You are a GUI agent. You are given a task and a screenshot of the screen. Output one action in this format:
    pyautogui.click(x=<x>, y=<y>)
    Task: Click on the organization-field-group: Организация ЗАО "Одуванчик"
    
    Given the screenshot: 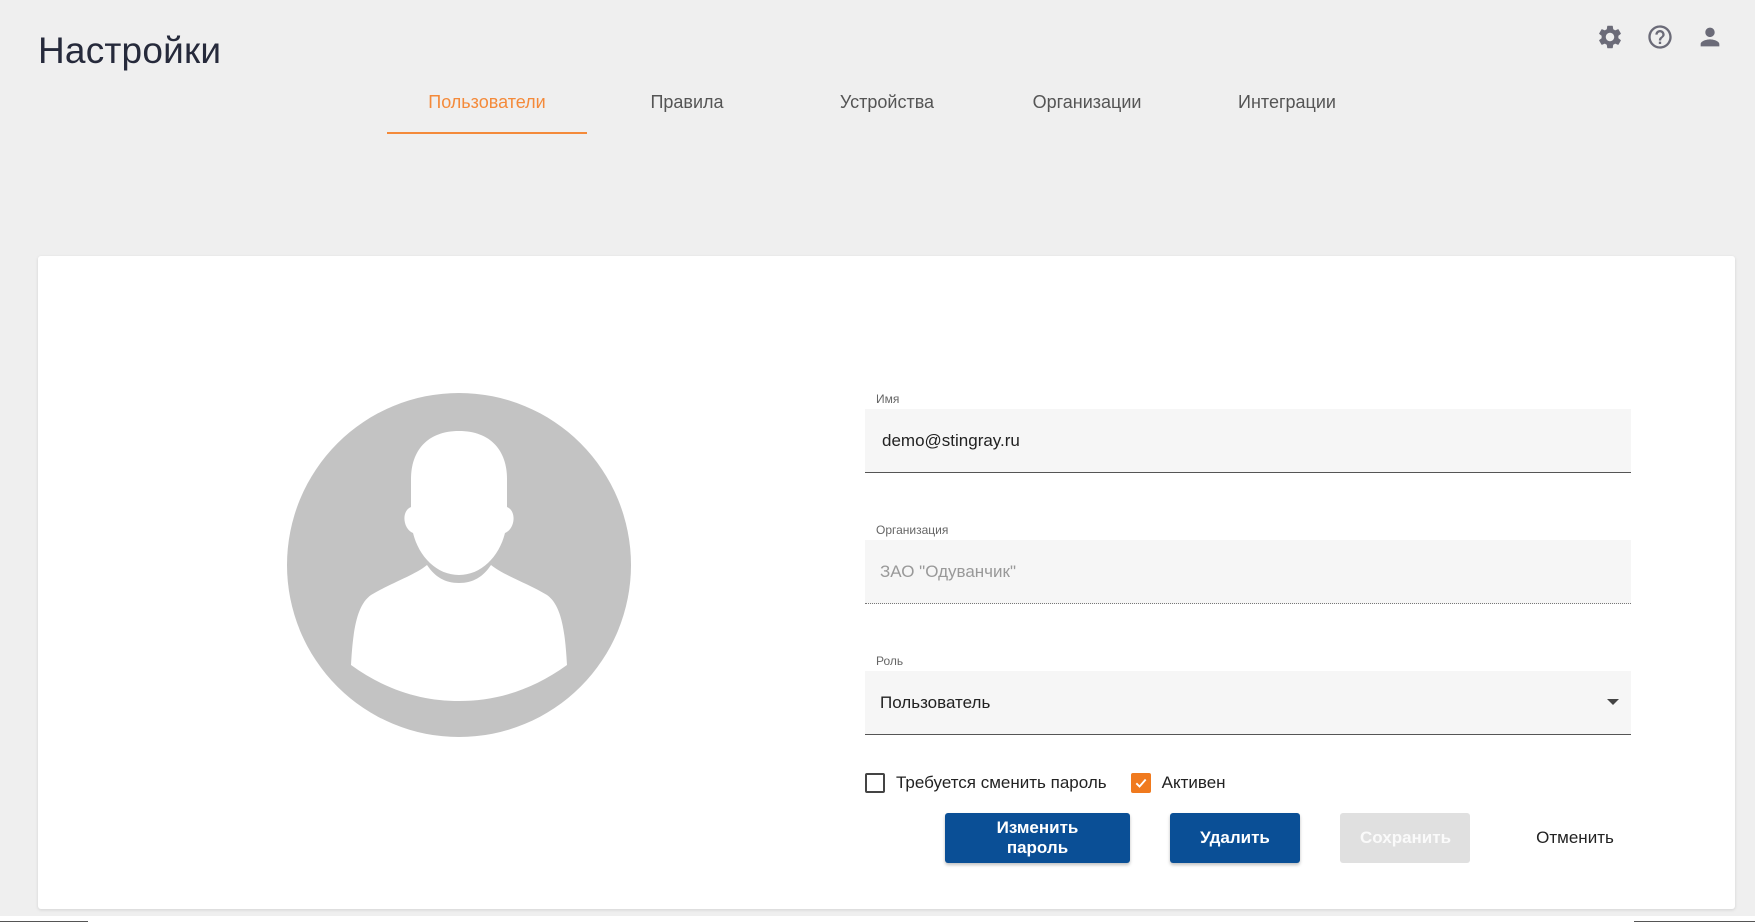 What is the action you would take?
    pyautogui.click(x=1248, y=563)
    